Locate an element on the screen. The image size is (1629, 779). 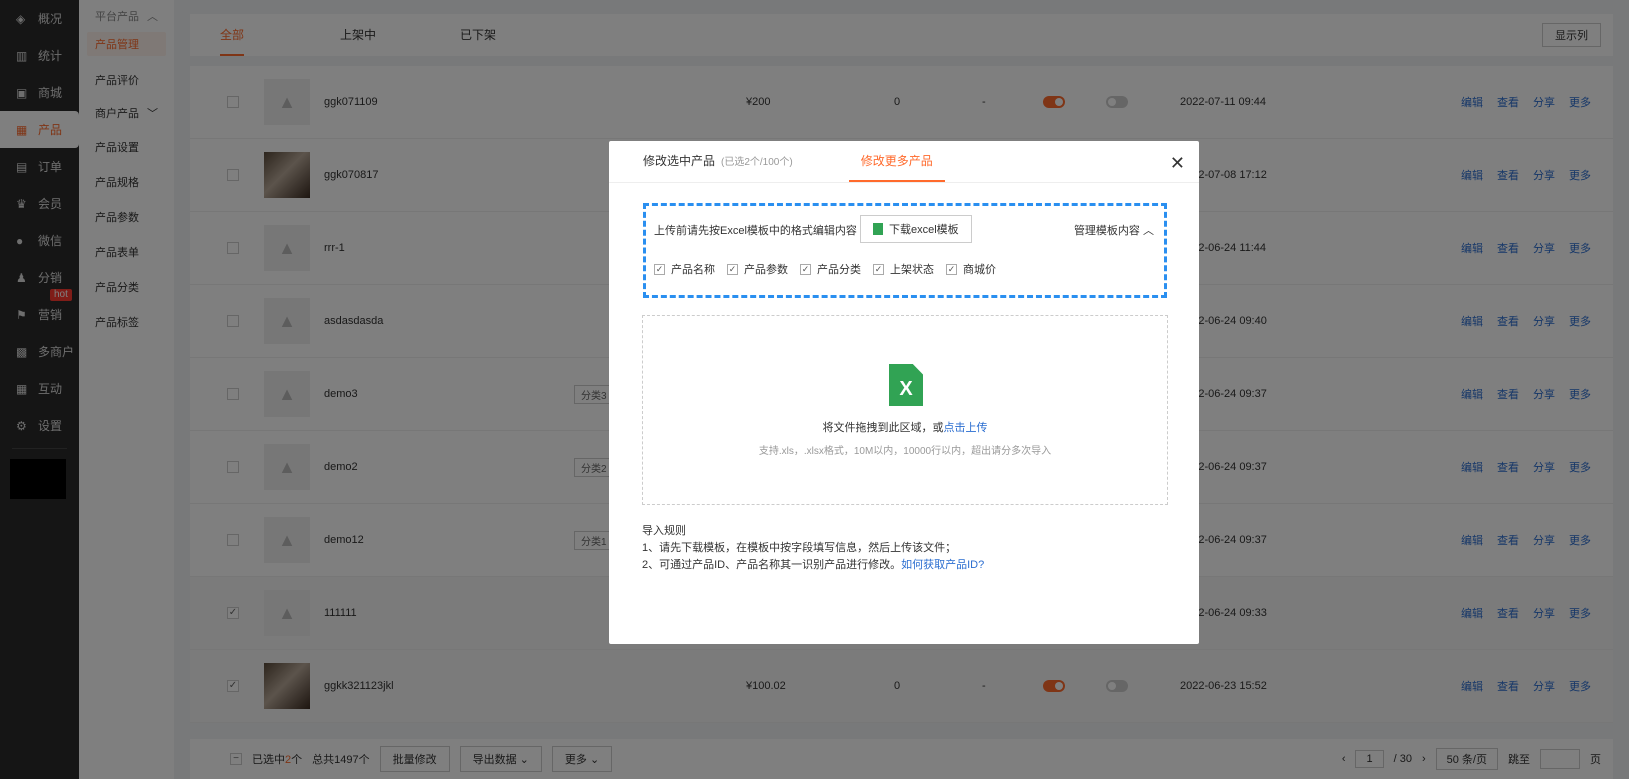
field-label: 商城价 is located at coordinates (979, 270).